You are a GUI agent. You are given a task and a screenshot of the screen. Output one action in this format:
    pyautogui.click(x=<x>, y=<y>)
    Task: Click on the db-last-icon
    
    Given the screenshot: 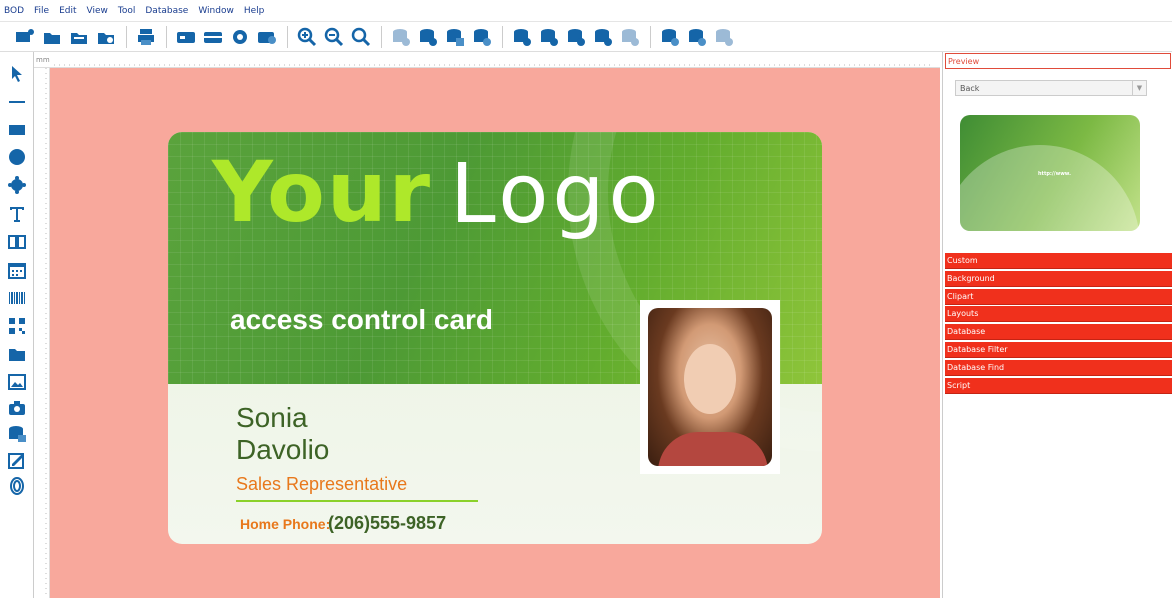 What is the action you would take?
    pyautogui.click(x=603, y=37)
    